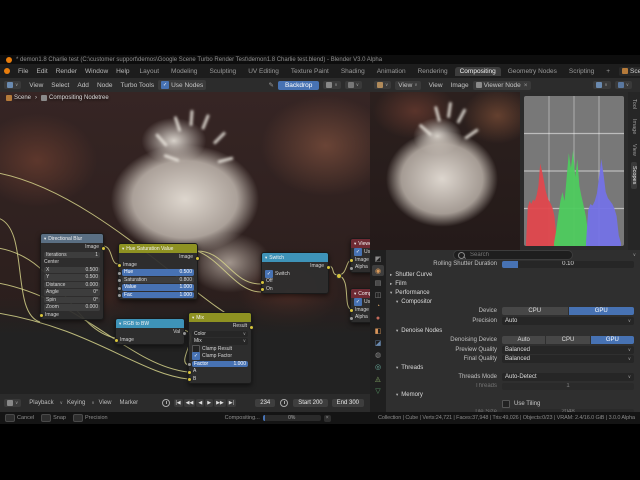 The height and width of the screenshot is (480, 640). What do you see at coordinates (155, 279) in the screenshot?
I see `field-saturation: Saturation 0.800` at bounding box center [155, 279].